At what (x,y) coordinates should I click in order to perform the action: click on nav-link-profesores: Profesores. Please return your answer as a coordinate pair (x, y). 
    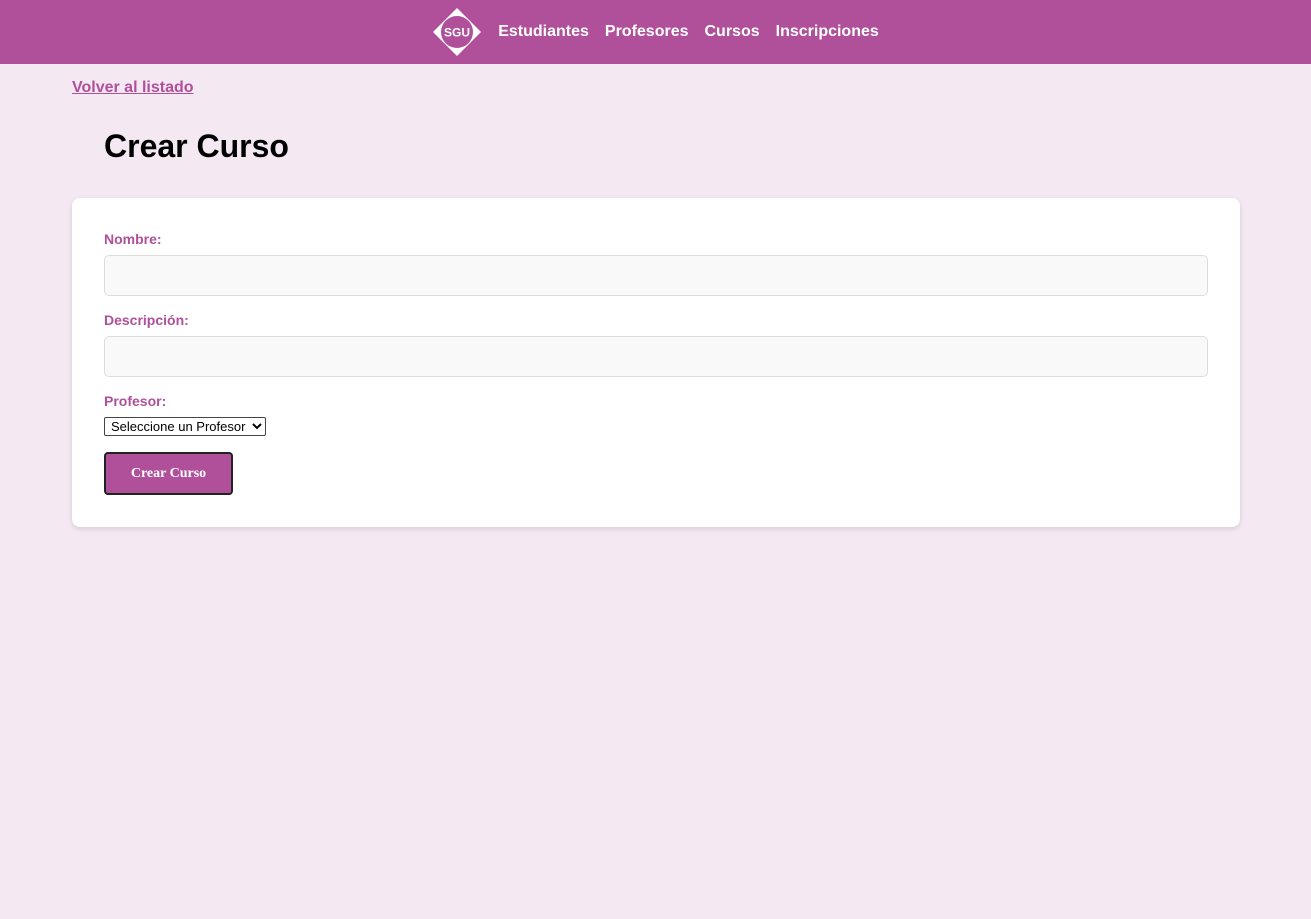
    Looking at the image, I should click on (647, 32).